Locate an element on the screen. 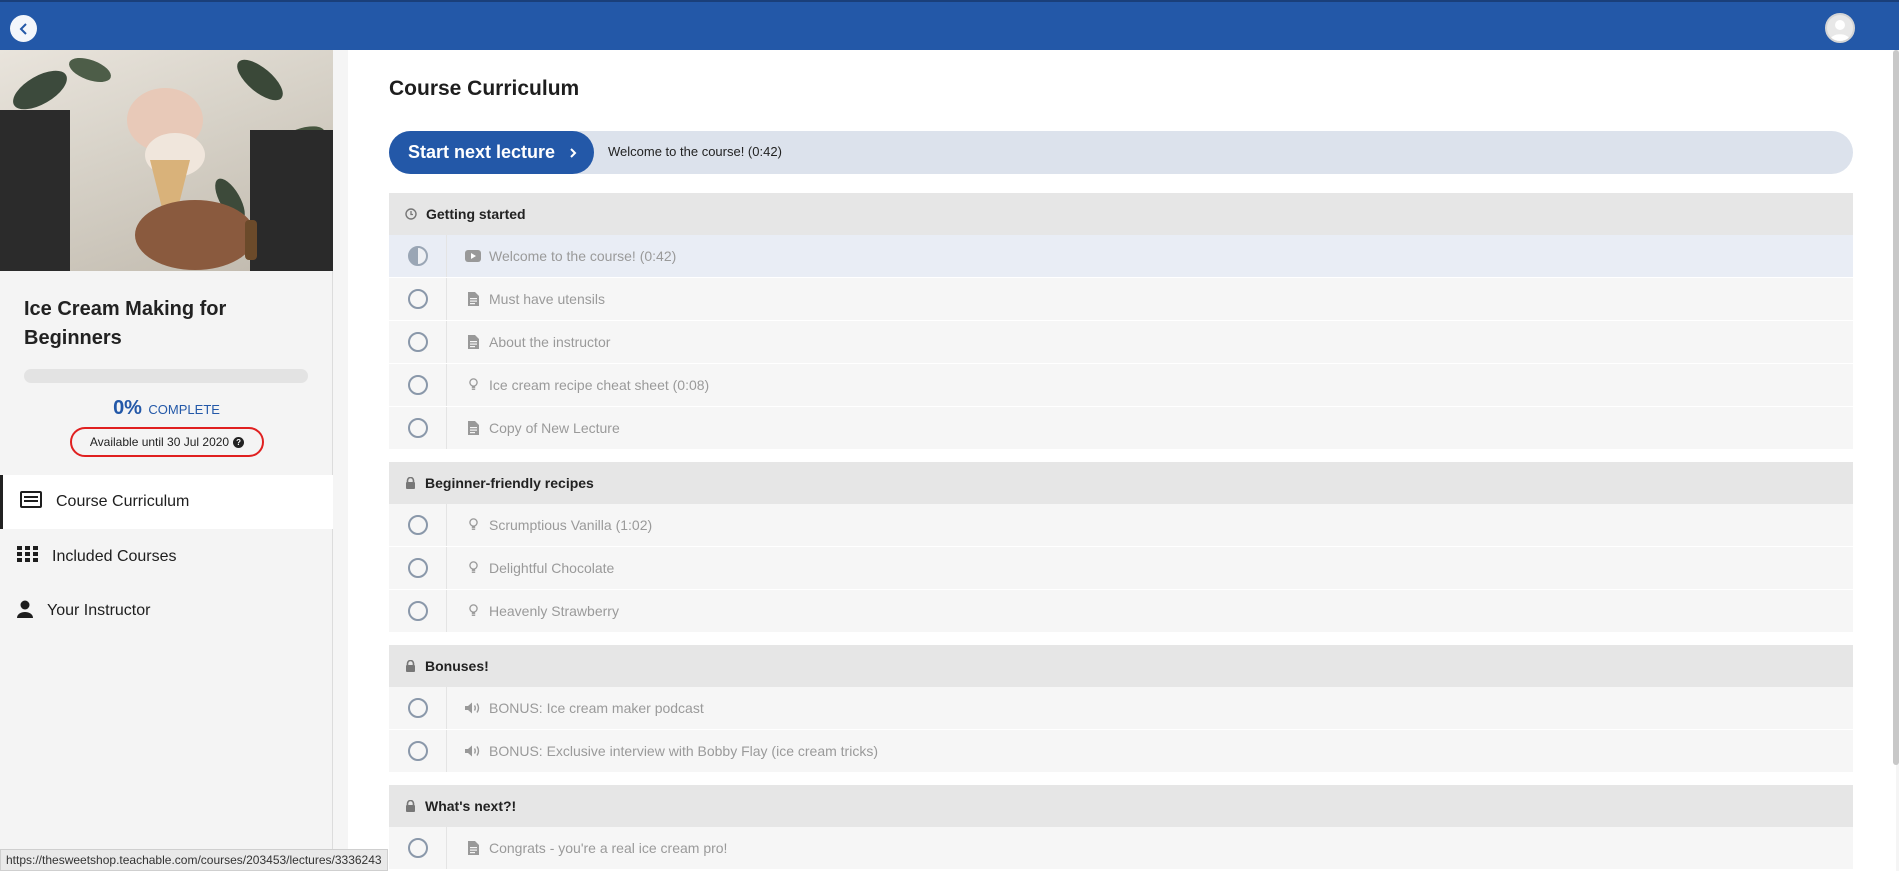 The height and width of the screenshot is (871, 1899). section-title: Bonuses! is located at coordinates (457, 666).